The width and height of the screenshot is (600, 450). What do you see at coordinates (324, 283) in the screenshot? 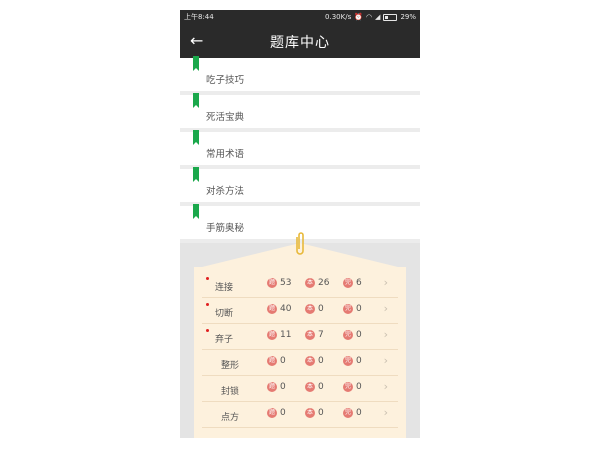
I see `stat-count: 26` at bounding box center [324, 283].